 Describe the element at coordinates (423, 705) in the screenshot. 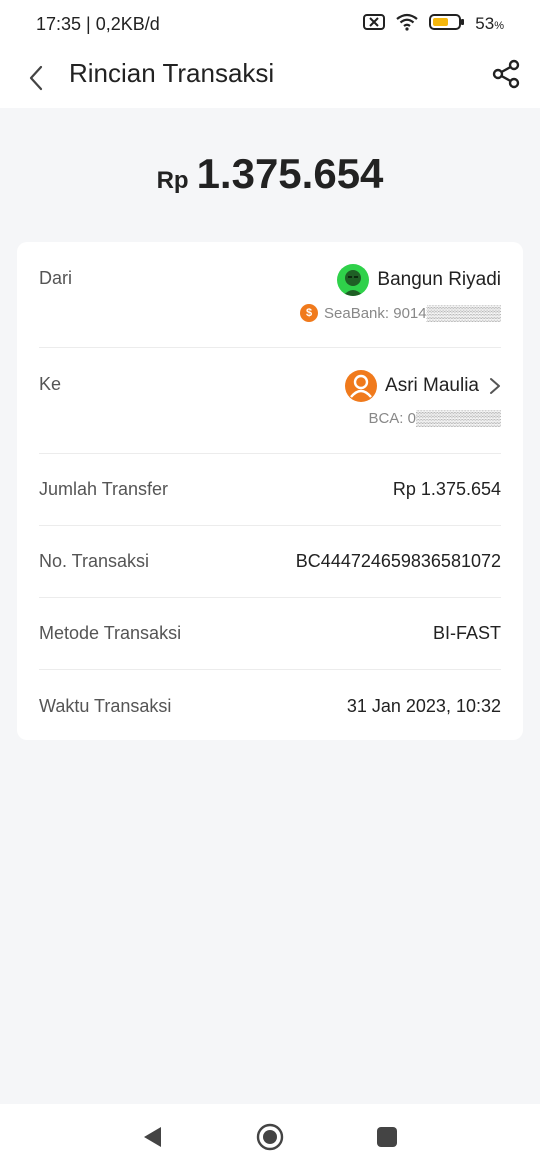

I see `detail-value: 31 Jan 2023, 10:32` at that location.